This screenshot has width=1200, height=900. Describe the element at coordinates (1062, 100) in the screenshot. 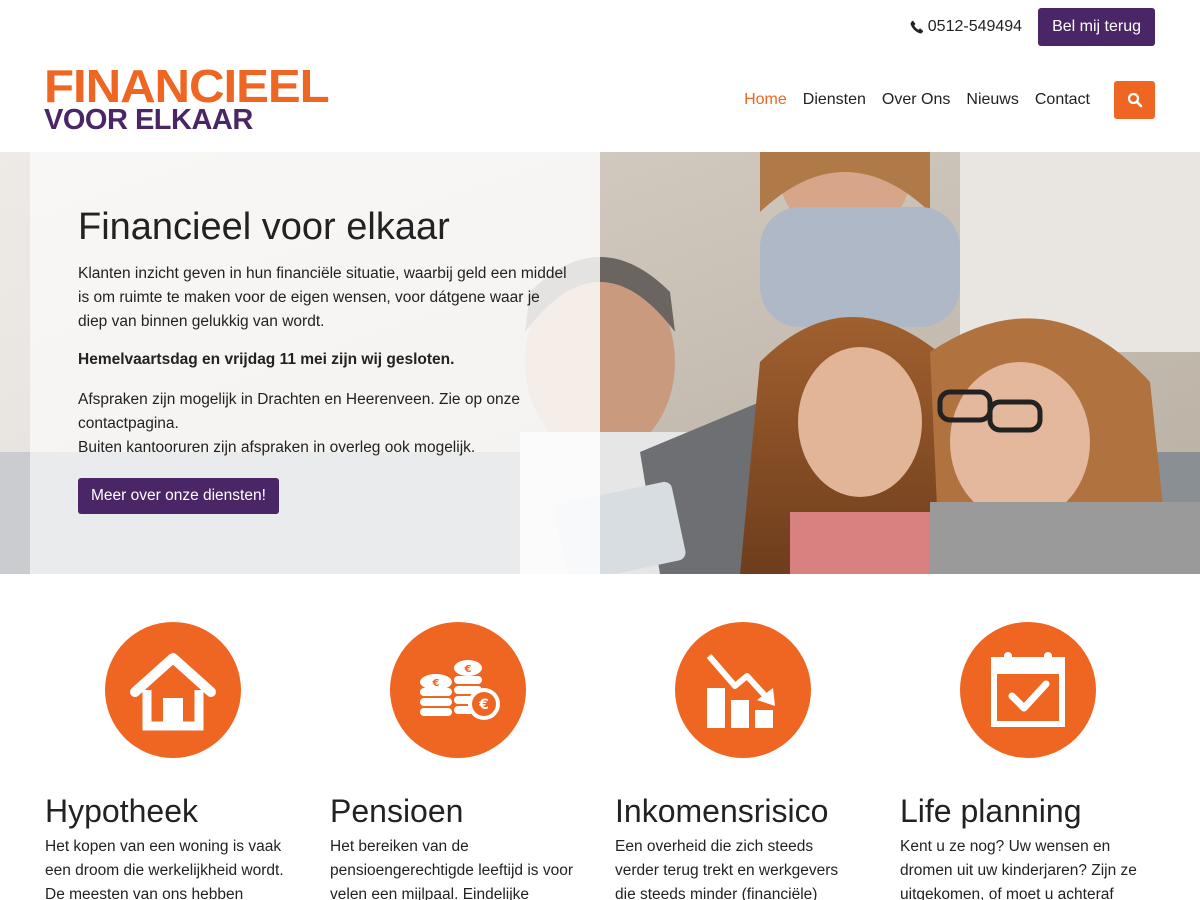

I see `nav-contact: Contact` at that location.